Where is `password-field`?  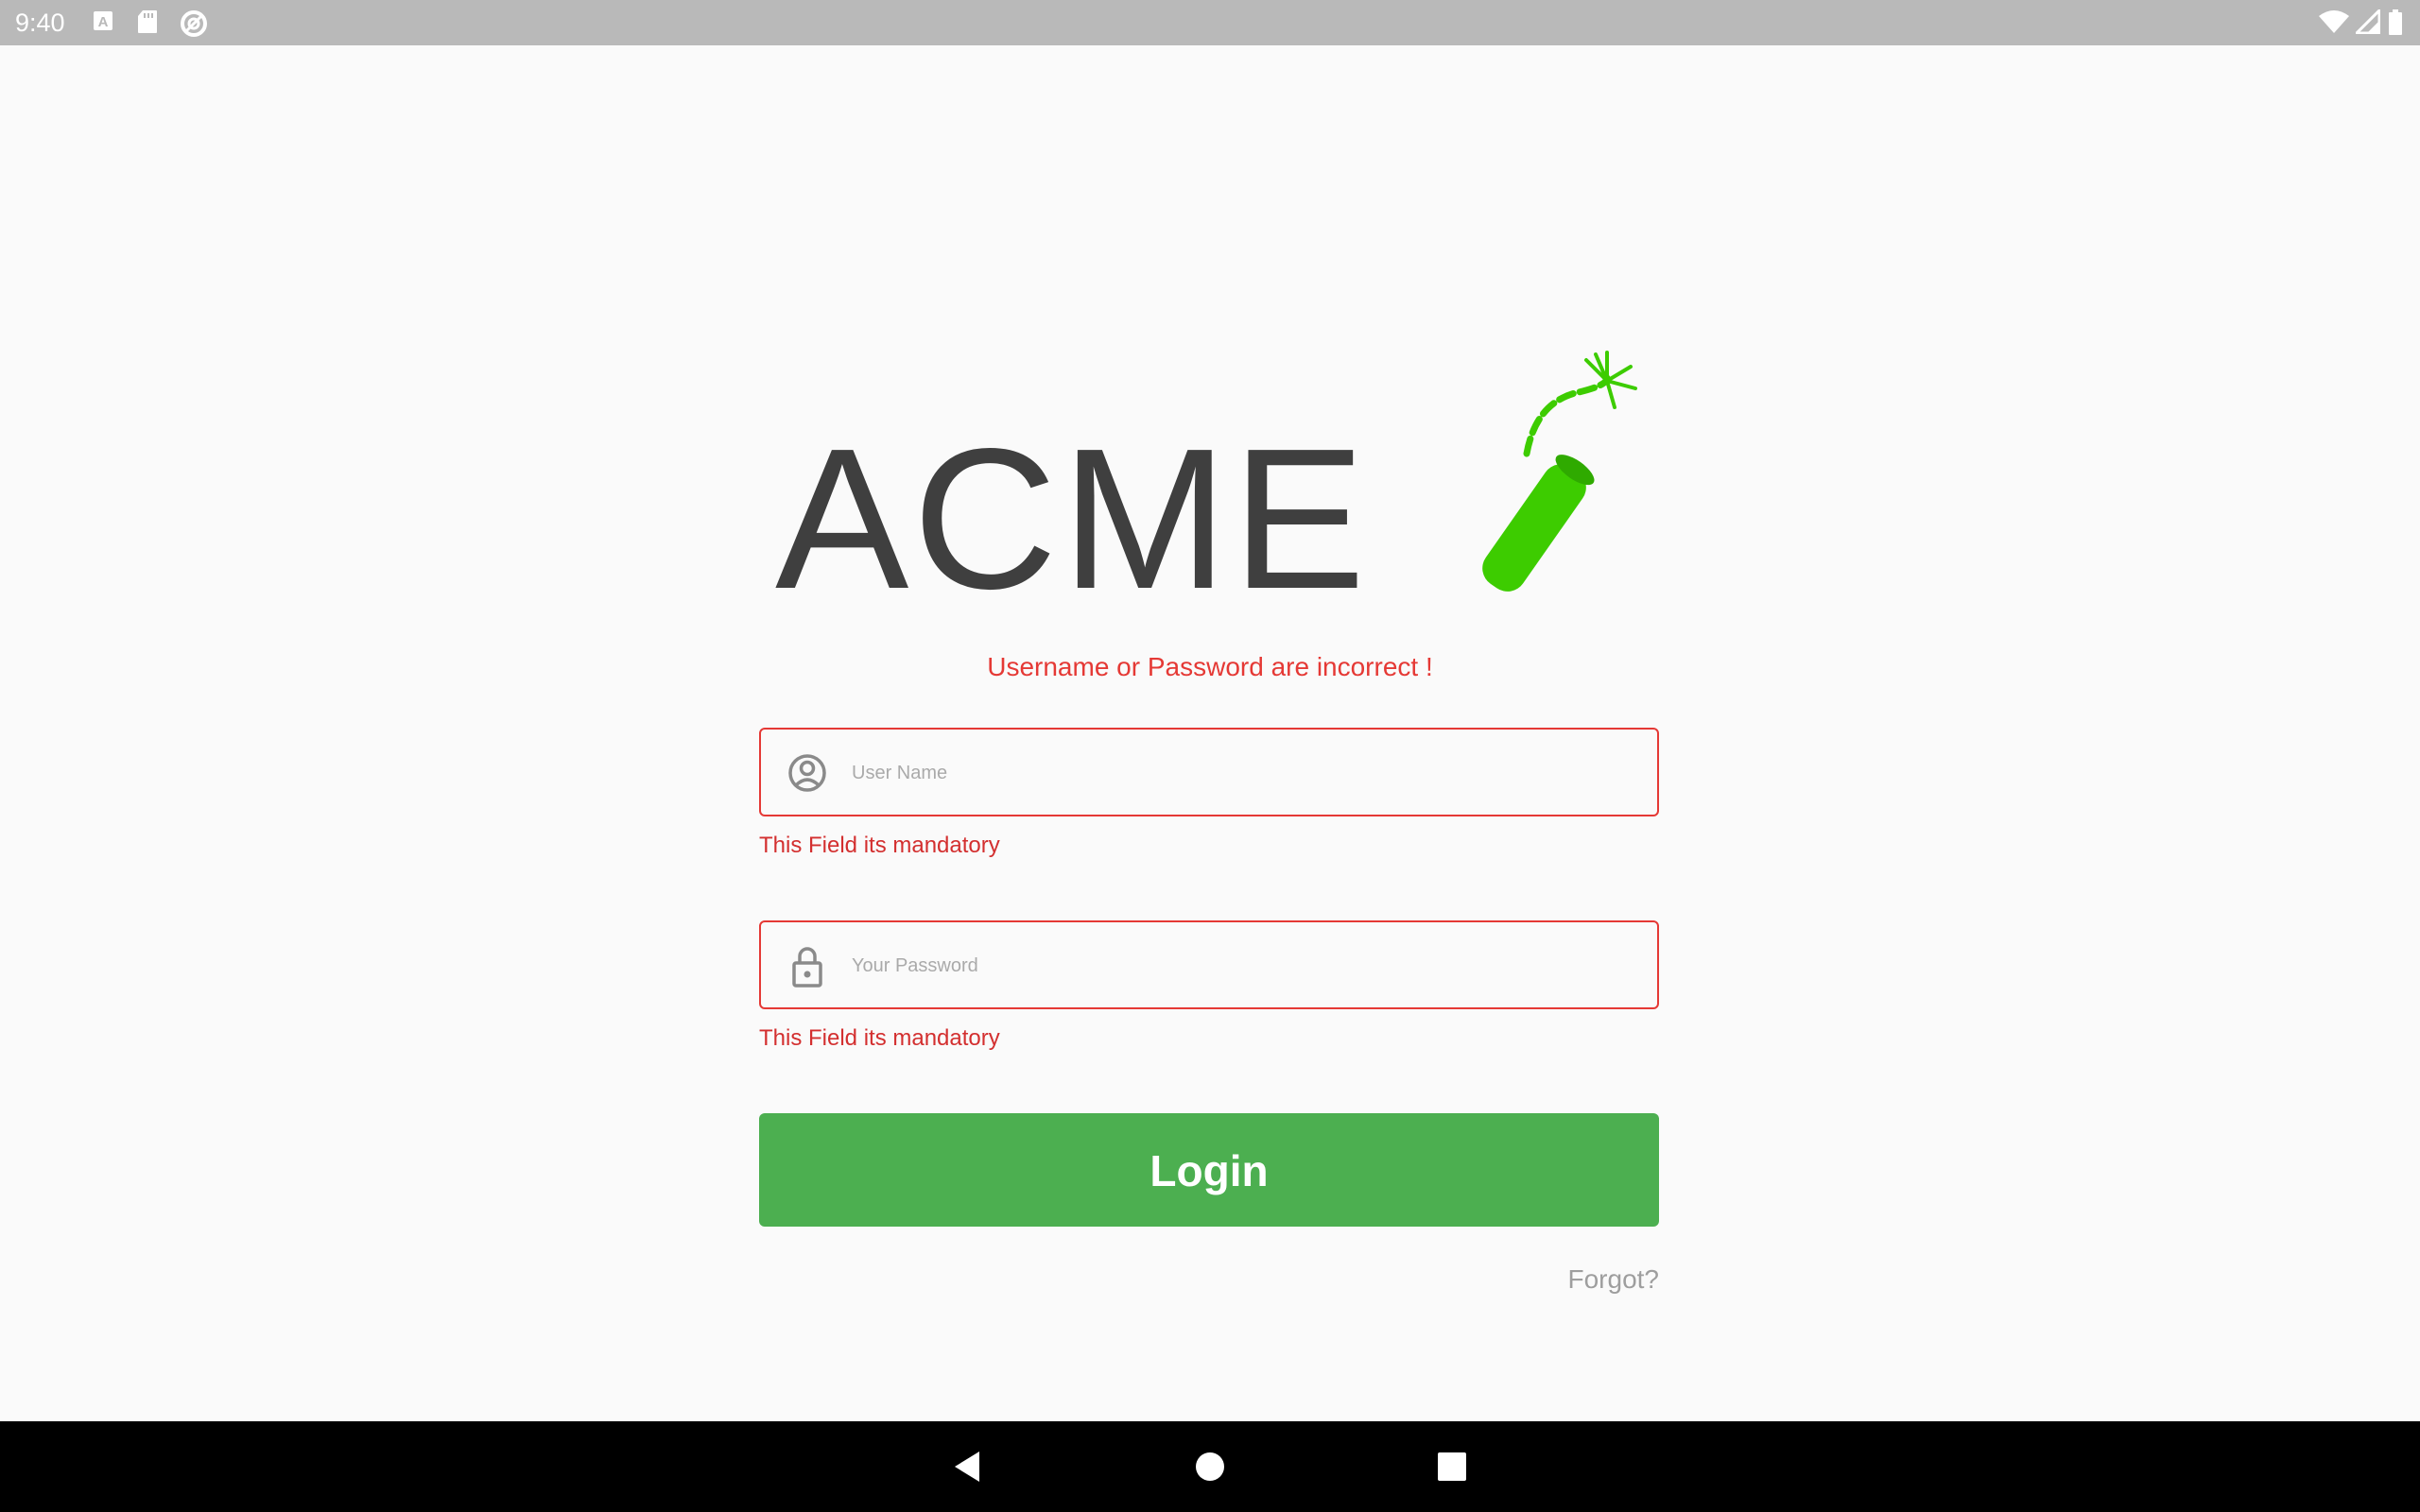
password-field is located at coordinates (1209, 964).